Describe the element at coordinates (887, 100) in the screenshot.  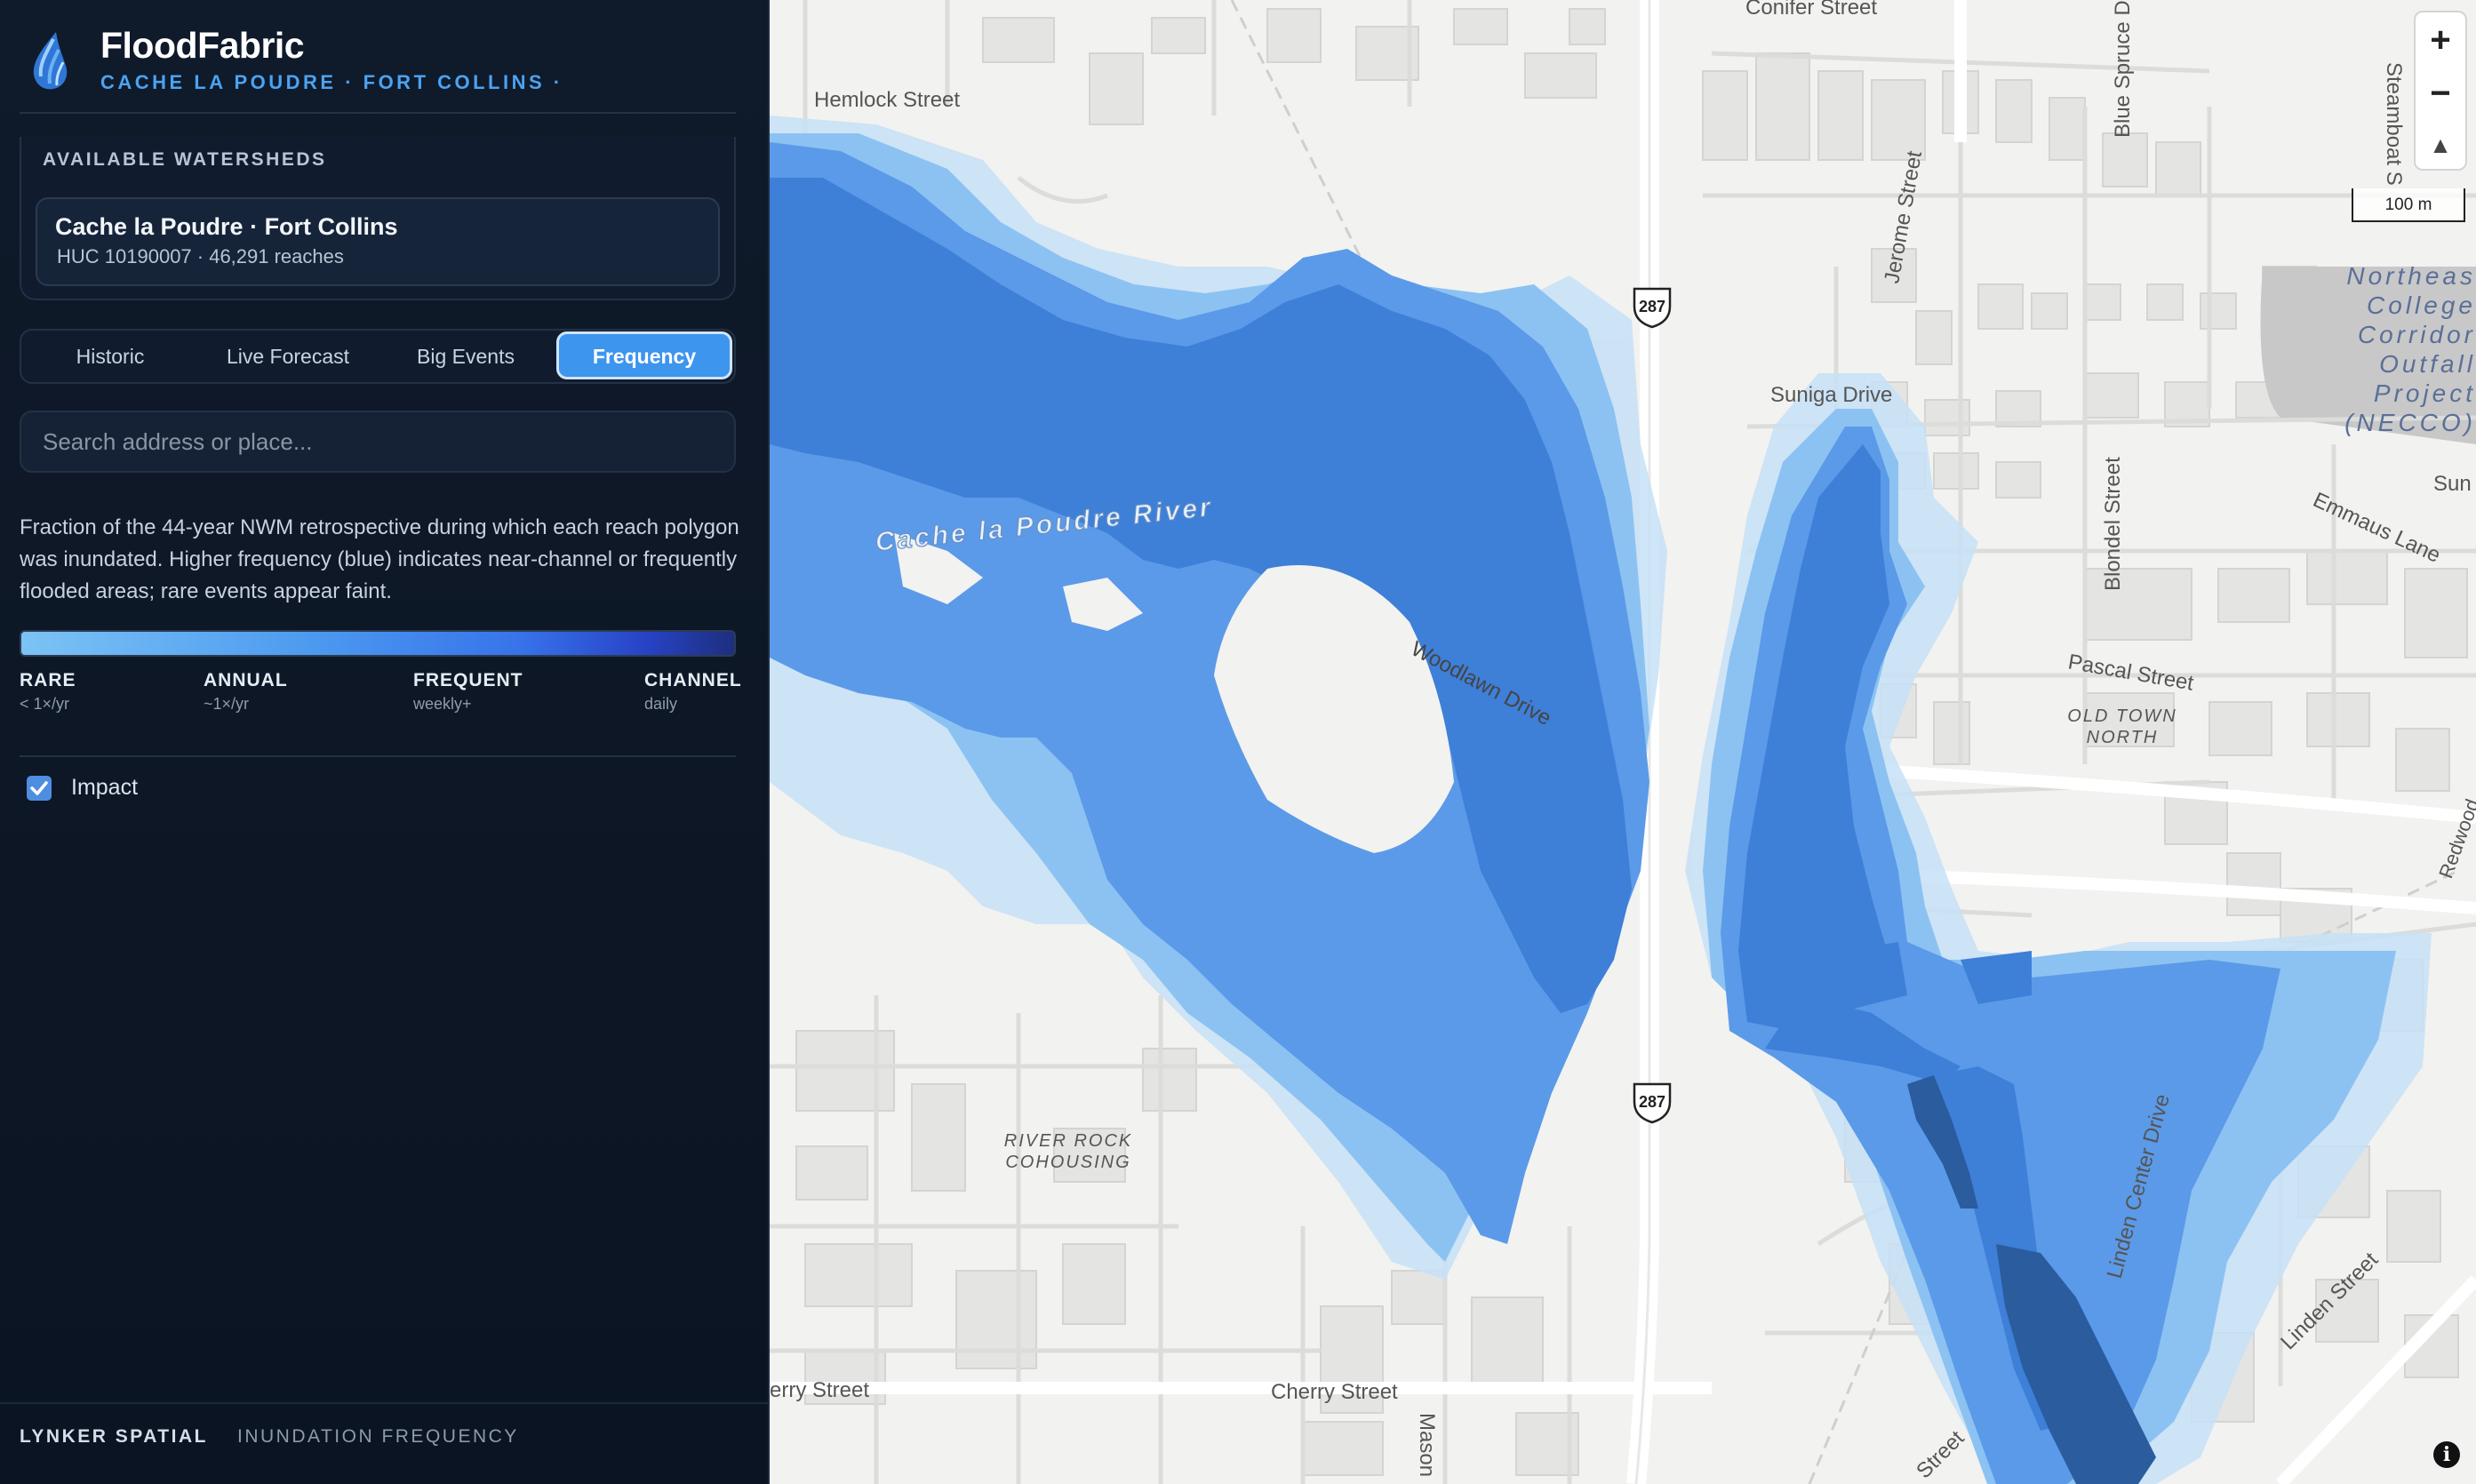
I see `label-hemlock-street: Hemlock Street` at that location.